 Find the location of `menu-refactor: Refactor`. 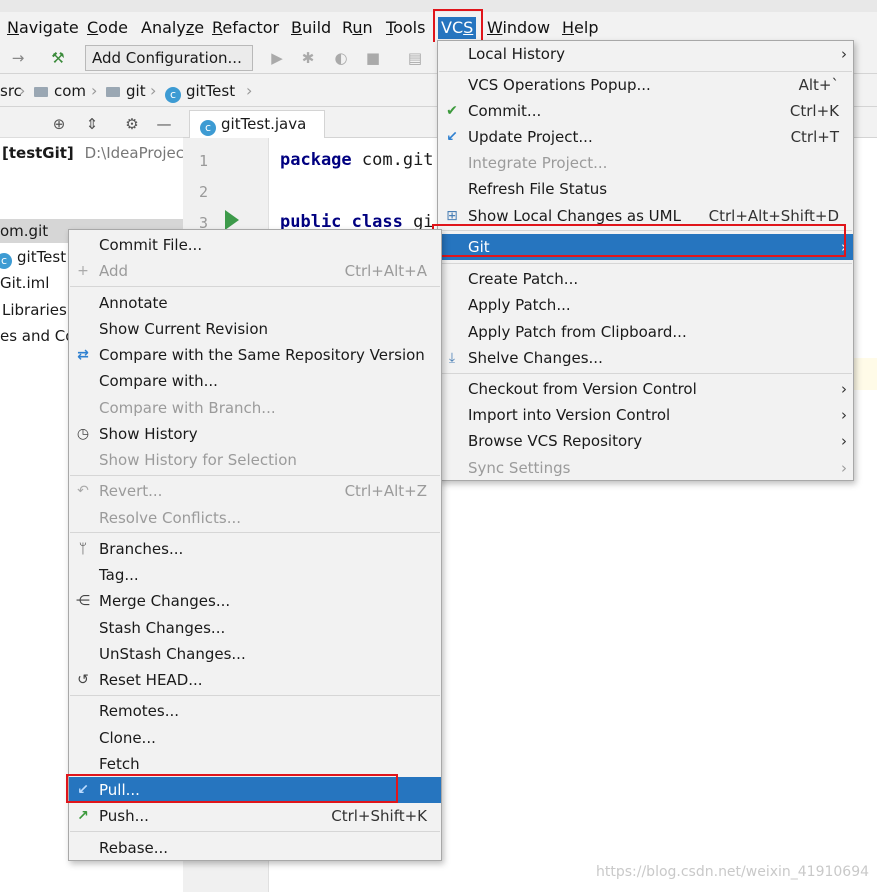

menu-refactor: Refactor is located at coordinates (245, 28).